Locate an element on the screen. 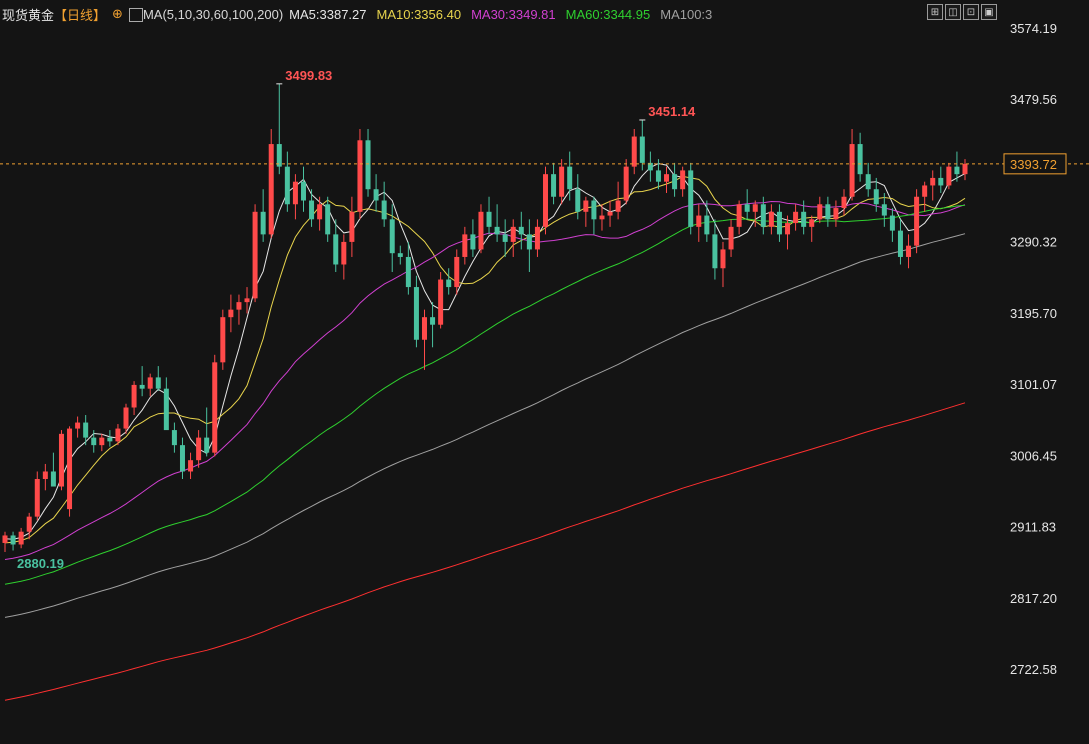 The image size is (1089, 744). ma-label: MA(5,10,30,60,100,200) is located at coordinates (213, 14).